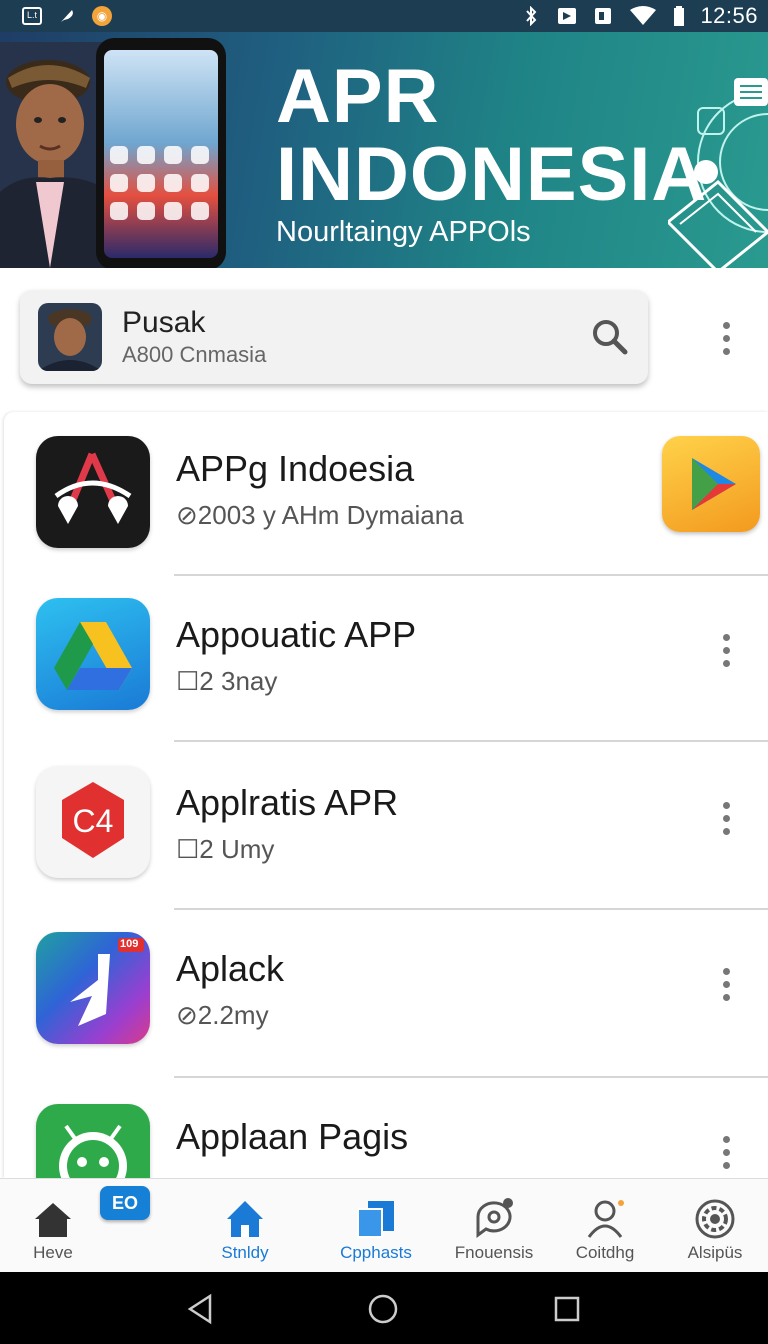 The height and width of the screenshot is (1344, 768). What do you see at coordinates (194, 354) in the screenshot?
I see `search-subtitle: A800 Cnmasia` at bounding box center [194, 354].